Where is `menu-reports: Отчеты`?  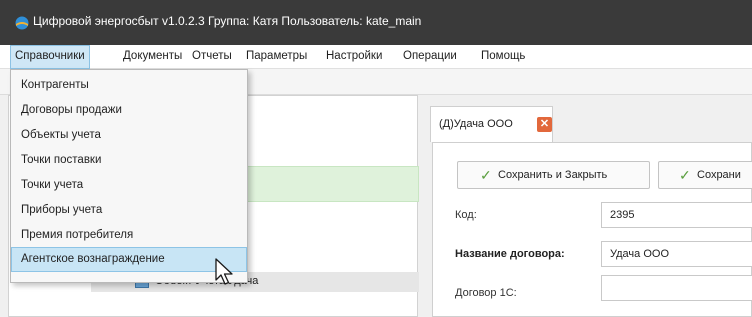
menu-reports: Отчеты is located at coordinates (212, 57).